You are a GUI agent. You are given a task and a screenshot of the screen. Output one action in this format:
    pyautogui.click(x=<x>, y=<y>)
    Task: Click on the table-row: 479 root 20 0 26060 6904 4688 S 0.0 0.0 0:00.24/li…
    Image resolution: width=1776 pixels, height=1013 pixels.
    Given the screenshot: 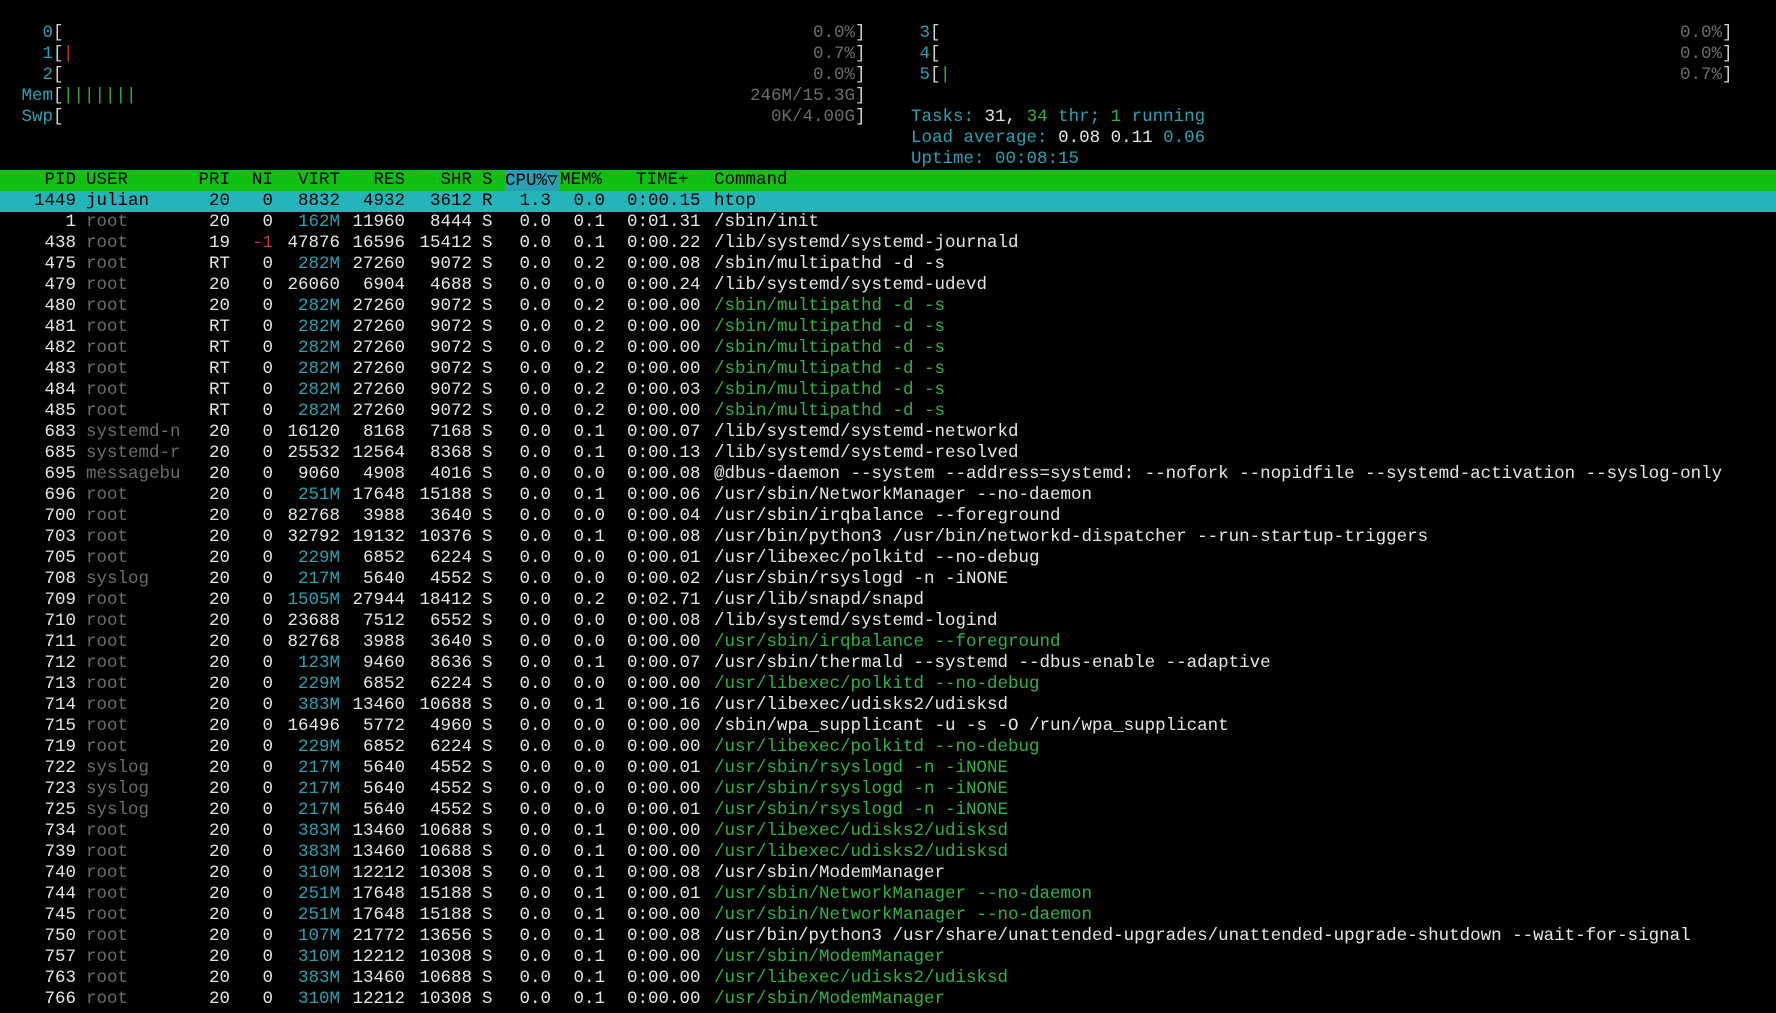 What is the action you would take?
    pyautogui.click(x=888, y=285)
    